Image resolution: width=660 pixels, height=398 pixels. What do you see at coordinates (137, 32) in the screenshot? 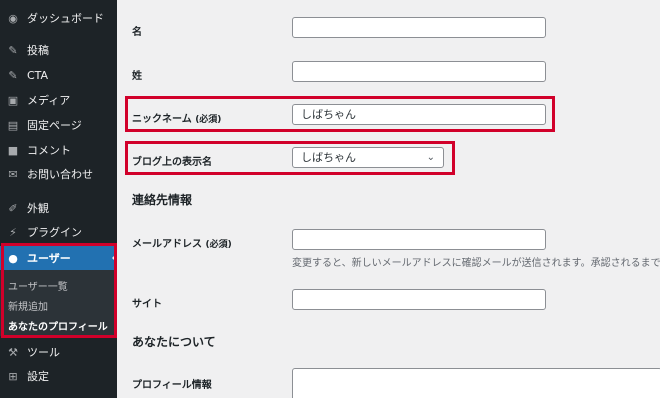
I see `first-name-label: 名` at bounding box center [137, 32].